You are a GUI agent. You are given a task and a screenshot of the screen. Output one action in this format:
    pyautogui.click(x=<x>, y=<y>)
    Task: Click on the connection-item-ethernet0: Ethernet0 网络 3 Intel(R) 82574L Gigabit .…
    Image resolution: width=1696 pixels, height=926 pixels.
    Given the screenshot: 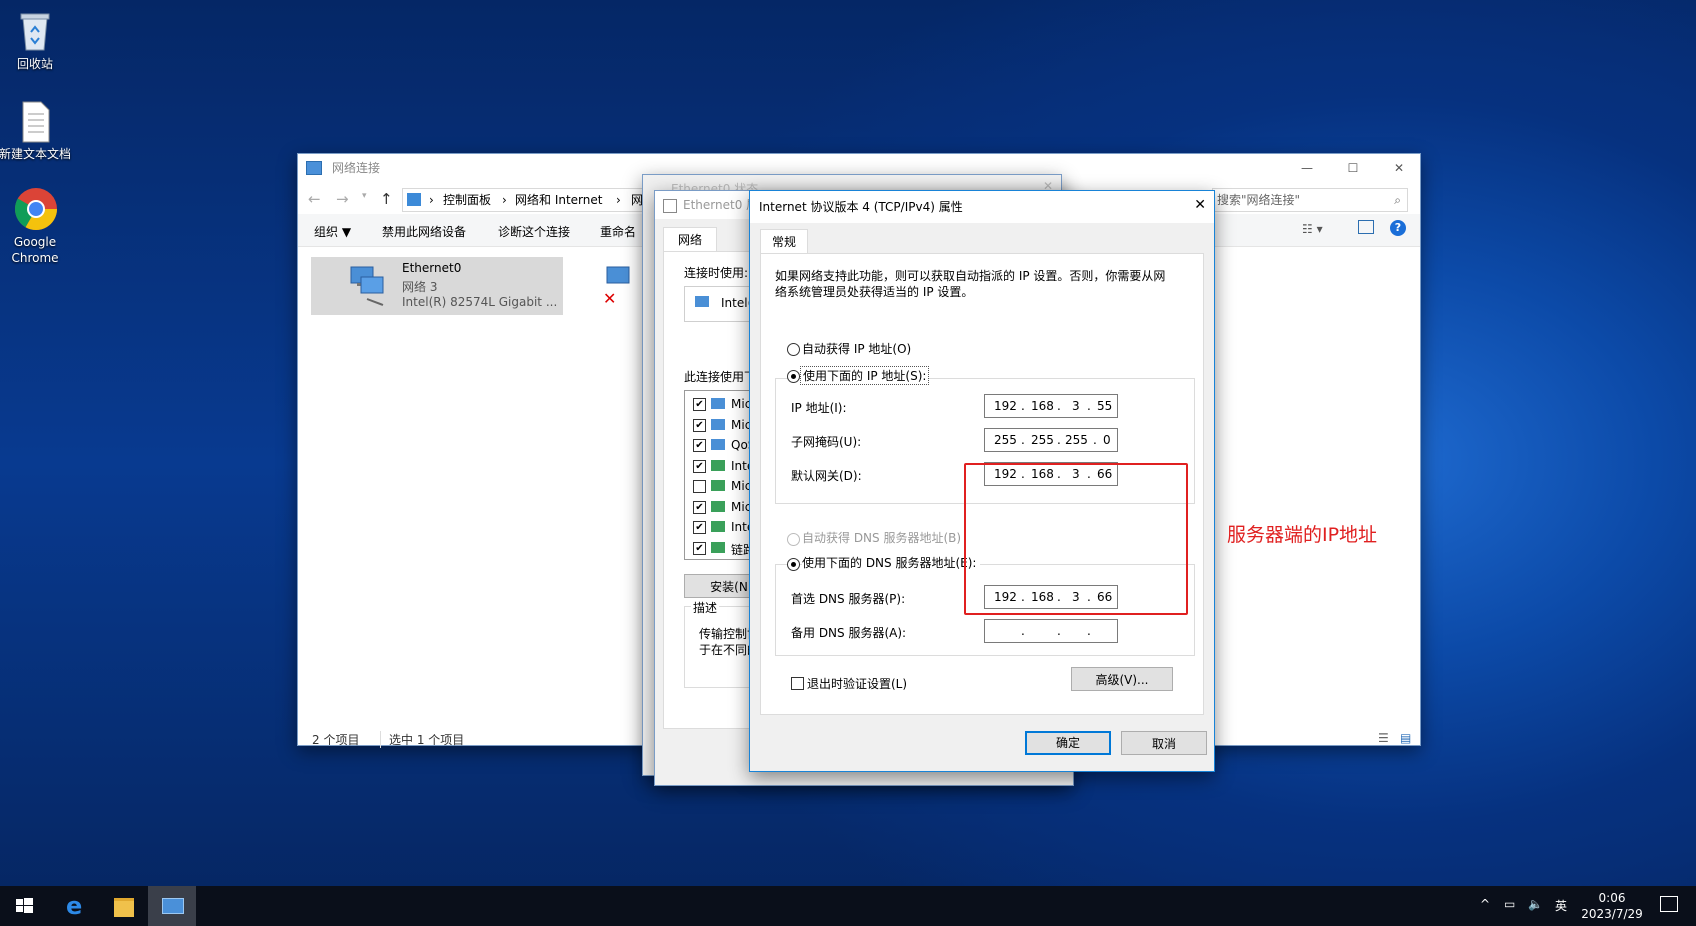 What is the action you would take?
    pyautogui.click(x=437, y=286)
    